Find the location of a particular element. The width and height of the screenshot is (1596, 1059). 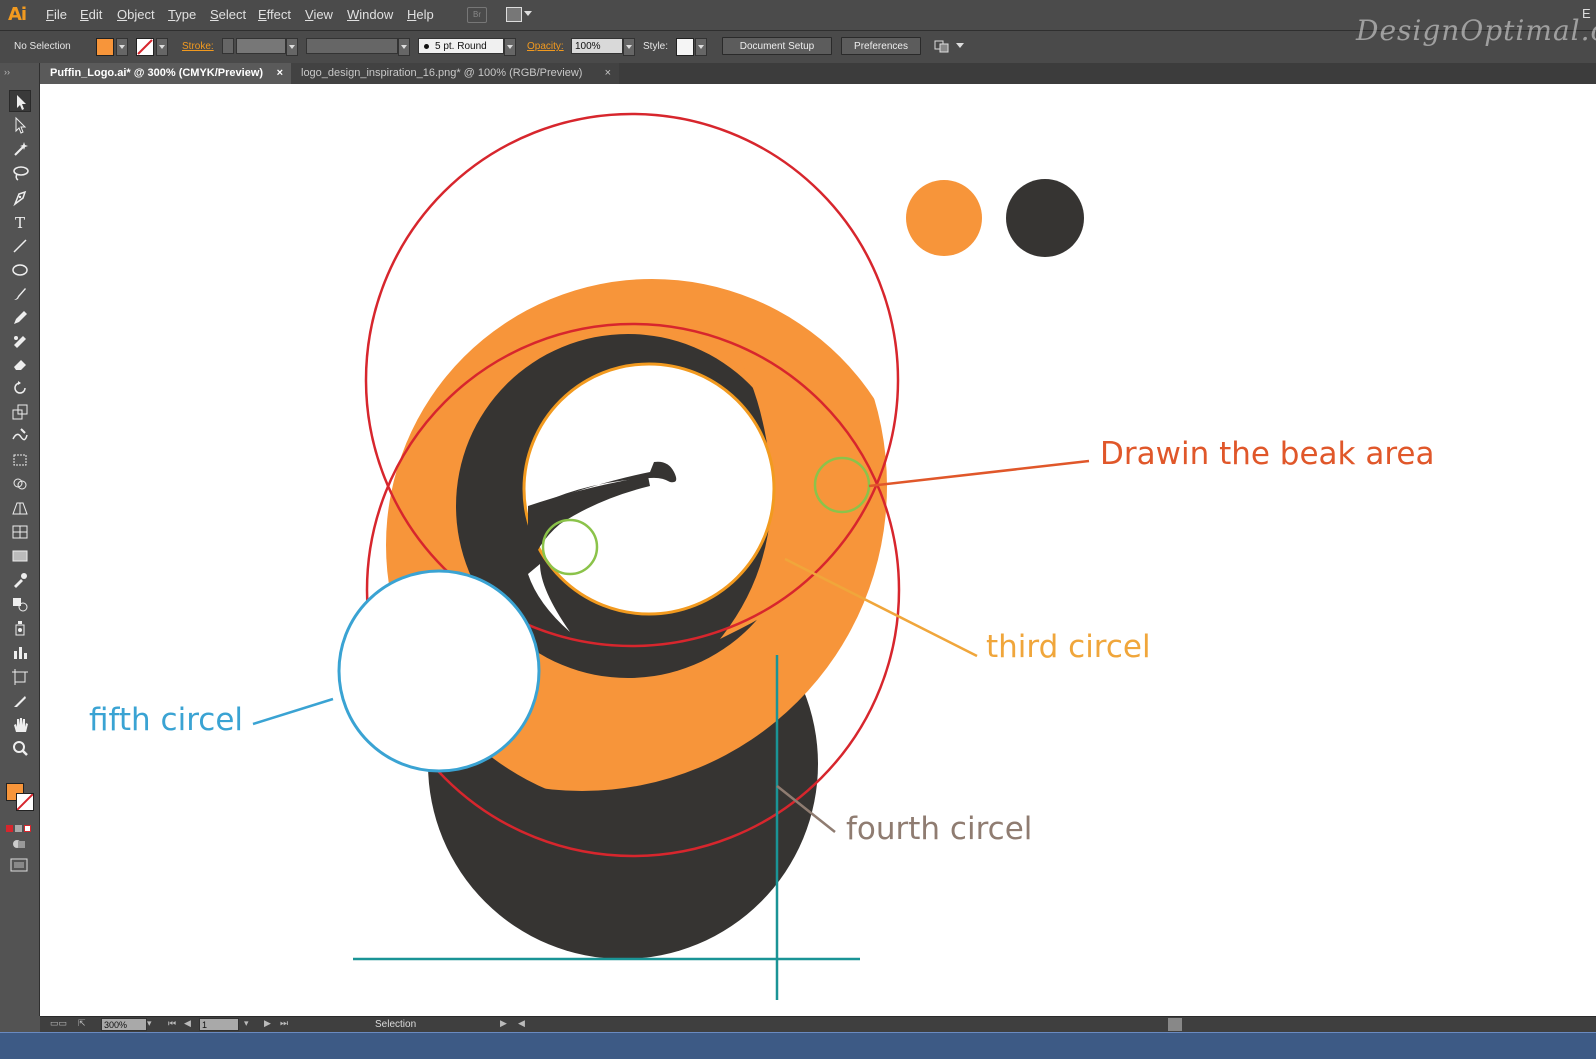

opacity-field: 100% is located at coordinates (597, 46).